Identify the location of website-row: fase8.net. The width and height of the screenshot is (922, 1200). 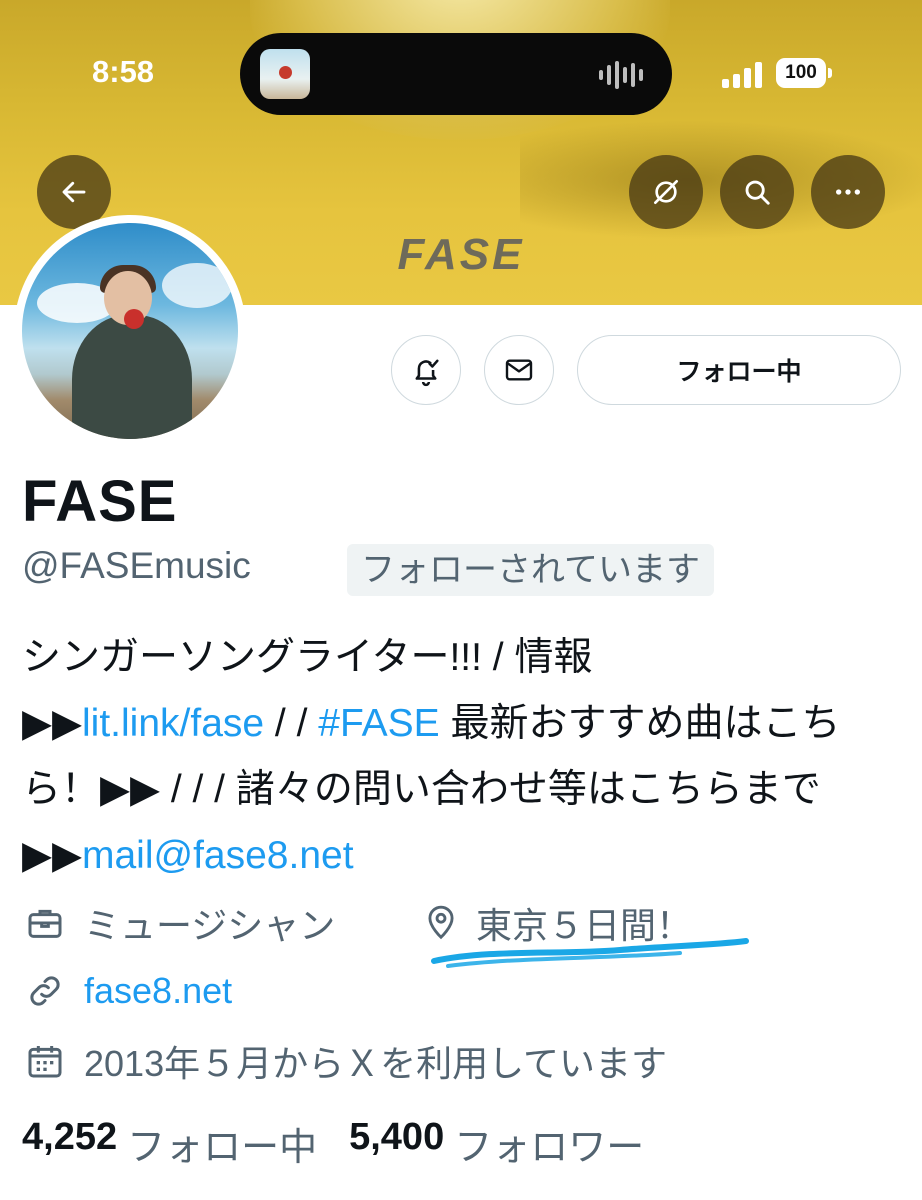
(127, 991).